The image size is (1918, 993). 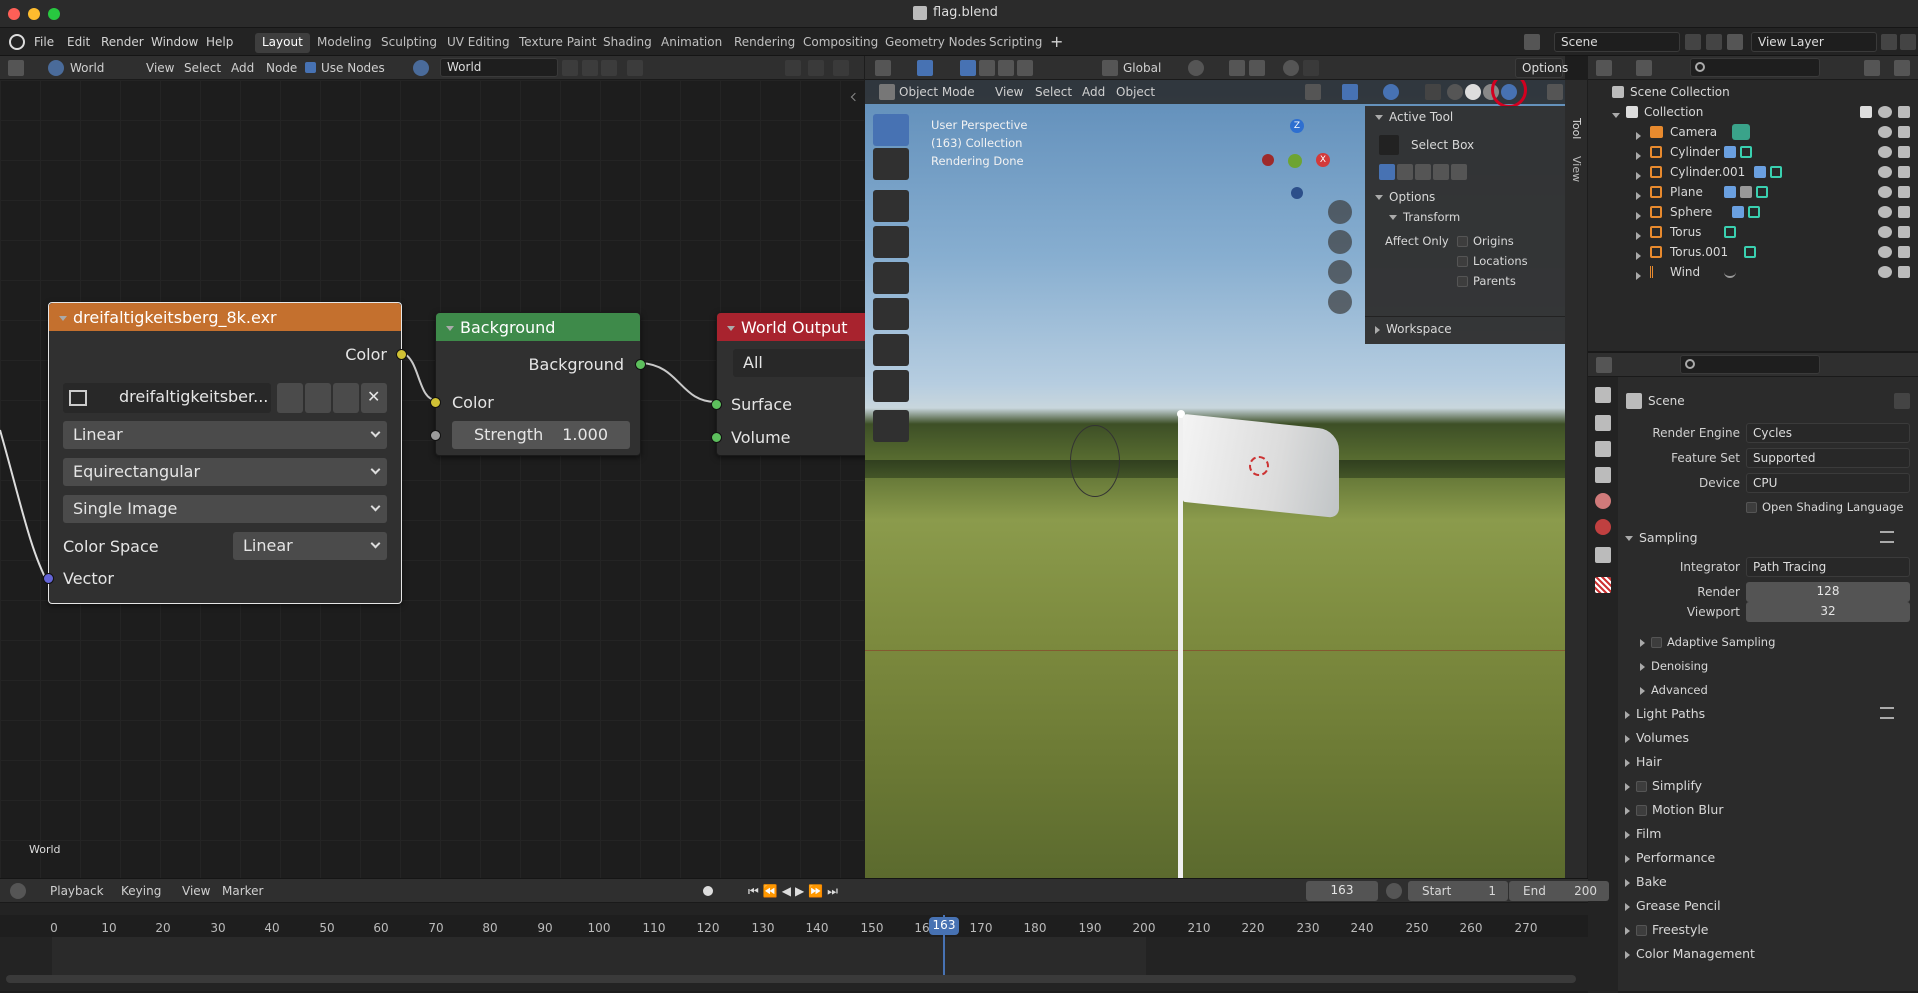 What do you see at coordinates (450, 328) in the screenshot?
I see `collapse-icon` at bounding box center [450, 328].